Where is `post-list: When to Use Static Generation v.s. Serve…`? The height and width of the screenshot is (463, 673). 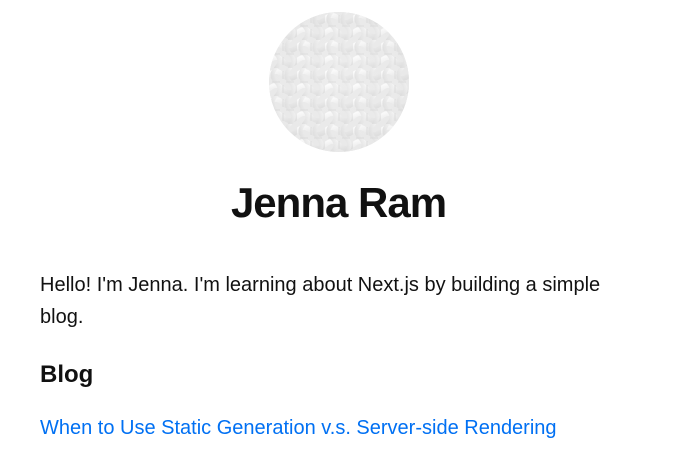
post-list: When to Use Static Generation v.s. Serve… is located at coordinates (338, 428).